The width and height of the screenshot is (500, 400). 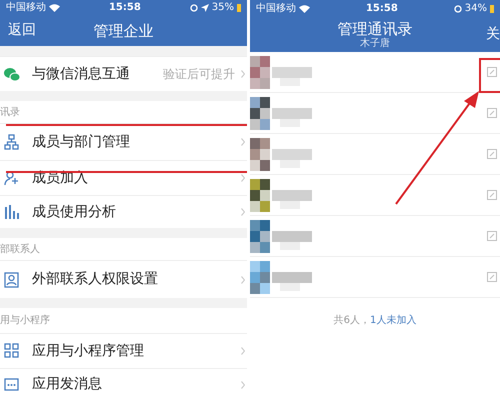 What do you see at coordinates (375, 43) in the screenshot?
I see `screen-subtitle: 木子唐` at bounding box center [375, 43].